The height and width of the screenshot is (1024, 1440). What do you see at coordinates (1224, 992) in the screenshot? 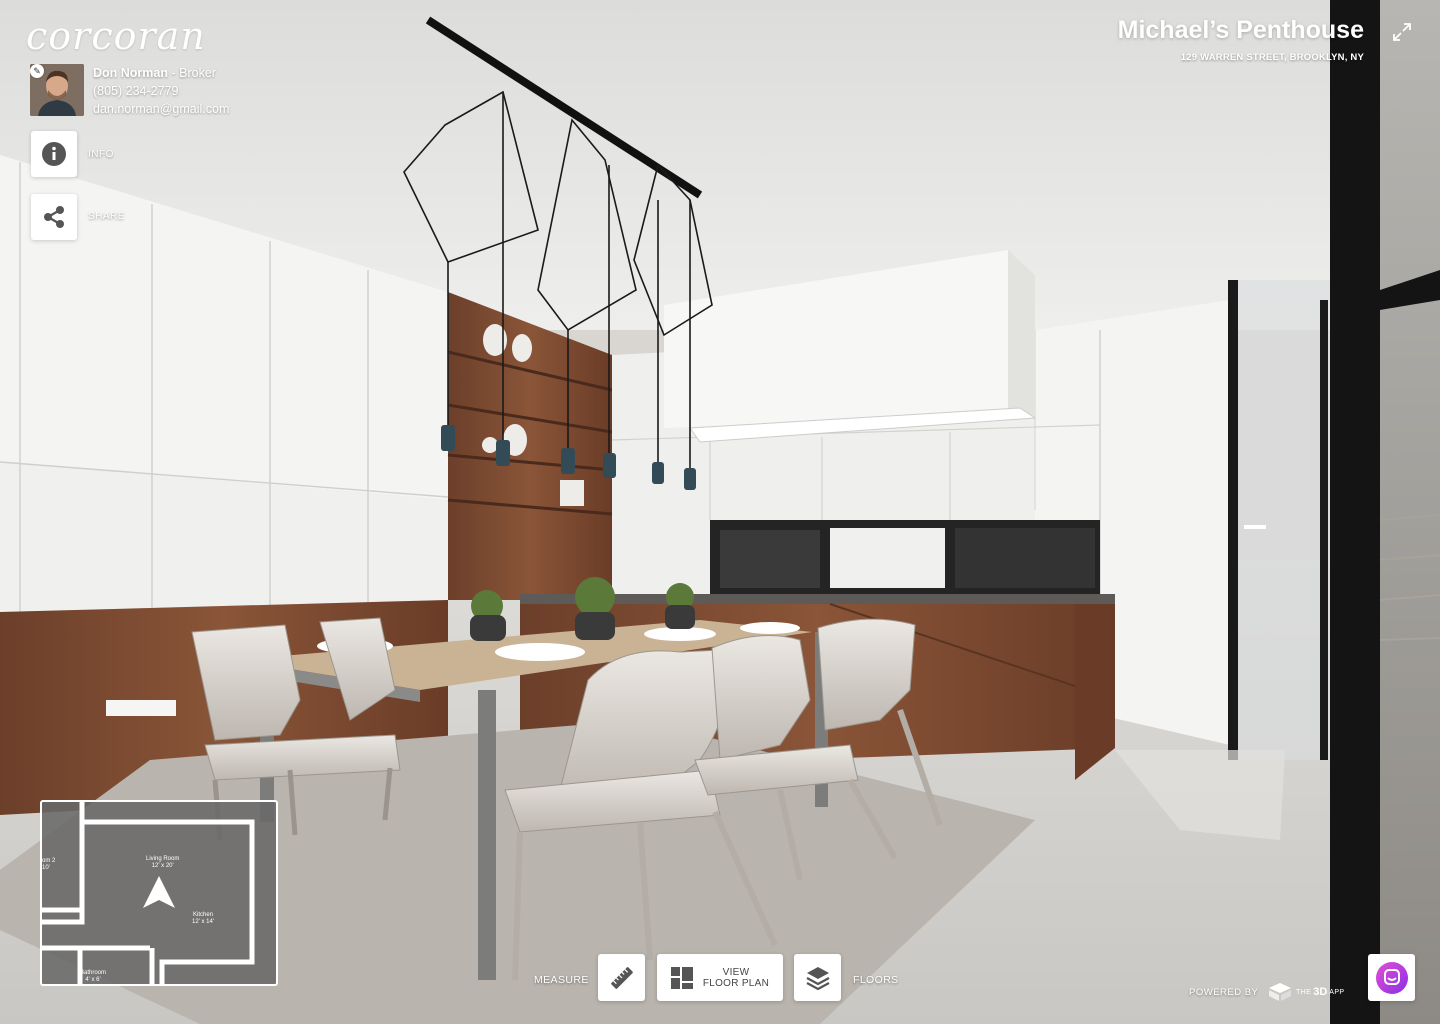
I see `powered-by-label: POWERED BY` at bounding box center [1224, 992].